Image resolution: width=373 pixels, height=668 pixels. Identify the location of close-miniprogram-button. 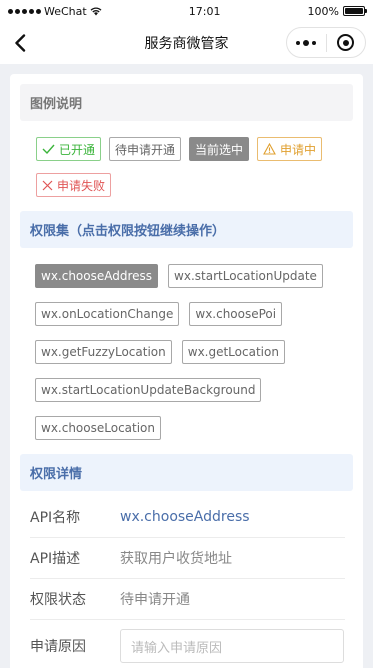
(346, 42).